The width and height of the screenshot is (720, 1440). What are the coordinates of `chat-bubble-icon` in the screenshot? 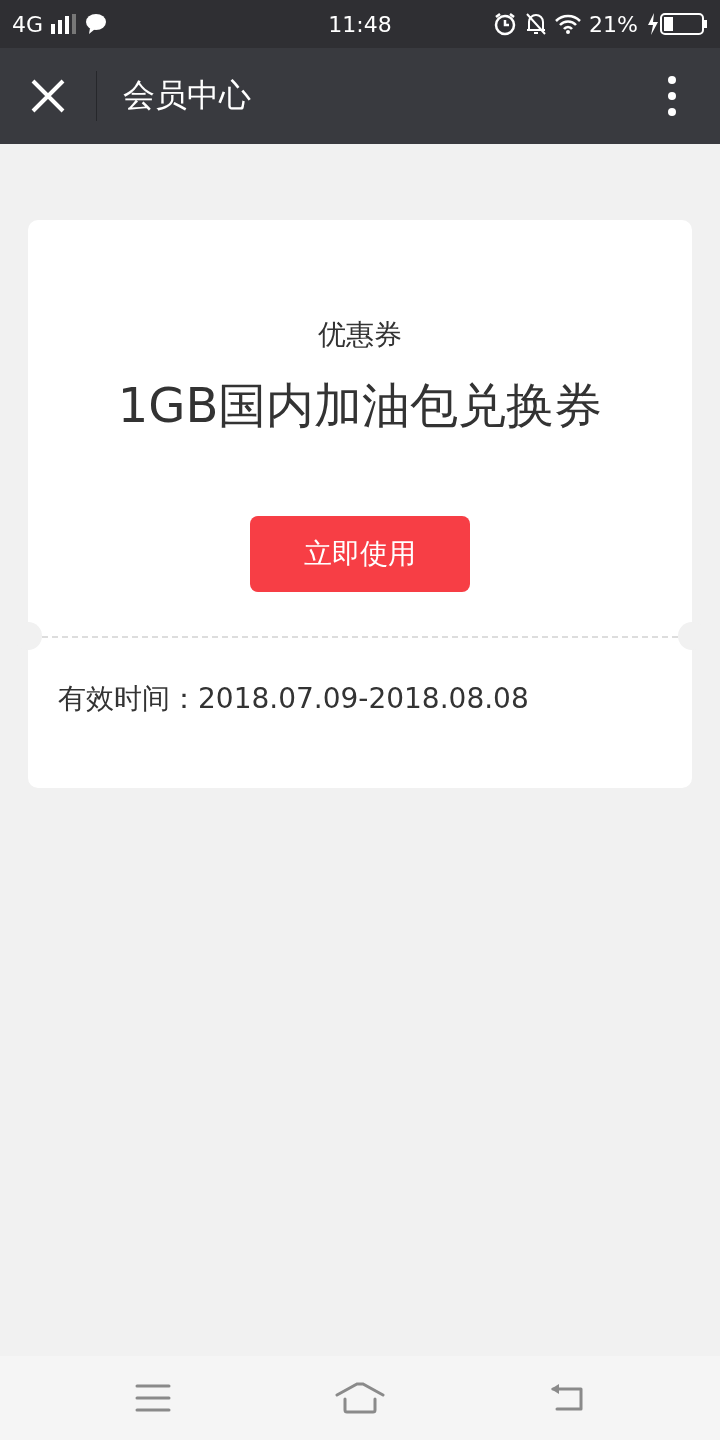 It's located at (96, 24).